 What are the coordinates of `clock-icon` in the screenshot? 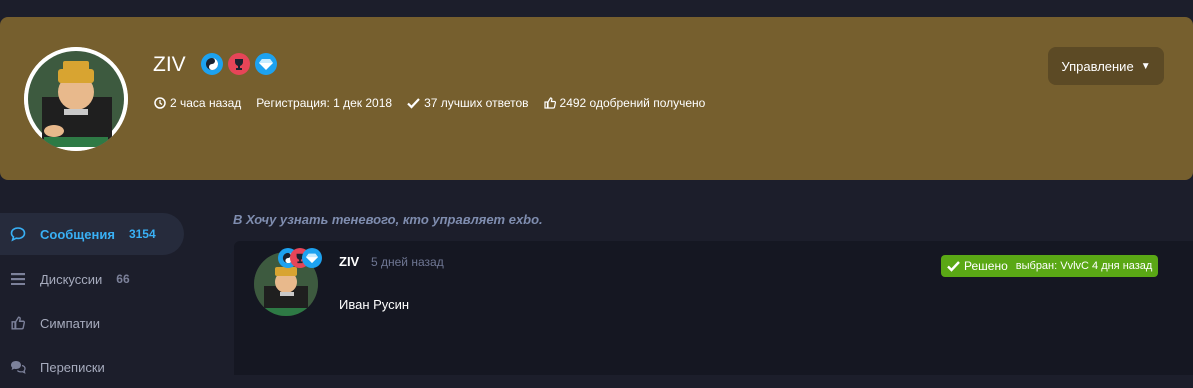 It's located at (160, 103).